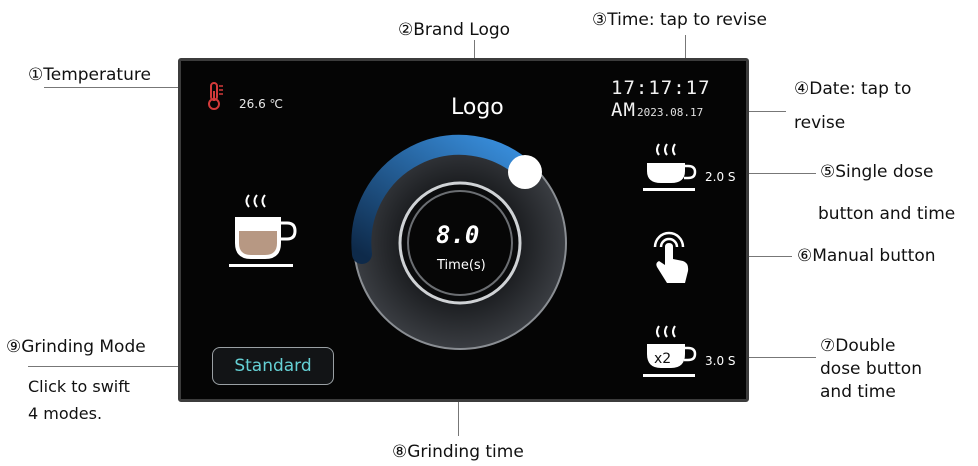 This screenshot has width=978, height=466. What do you see at coordinates (79, 386) in the screenshot?
I see `annotation-mode-line2: Click to swift` at bounding box center [79, 386].